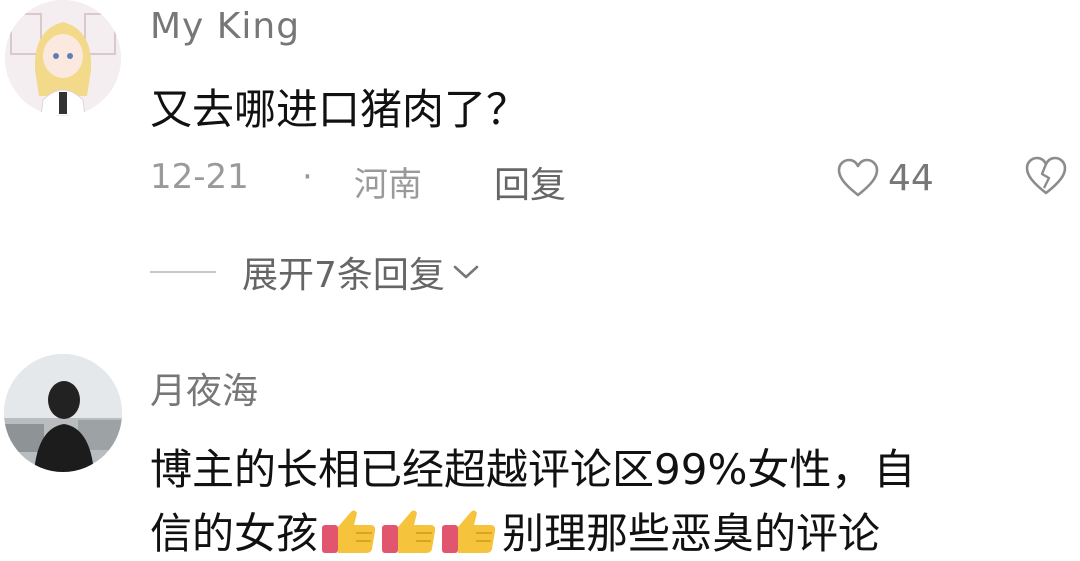  I want to click on emoji-group, so click(410, 531).